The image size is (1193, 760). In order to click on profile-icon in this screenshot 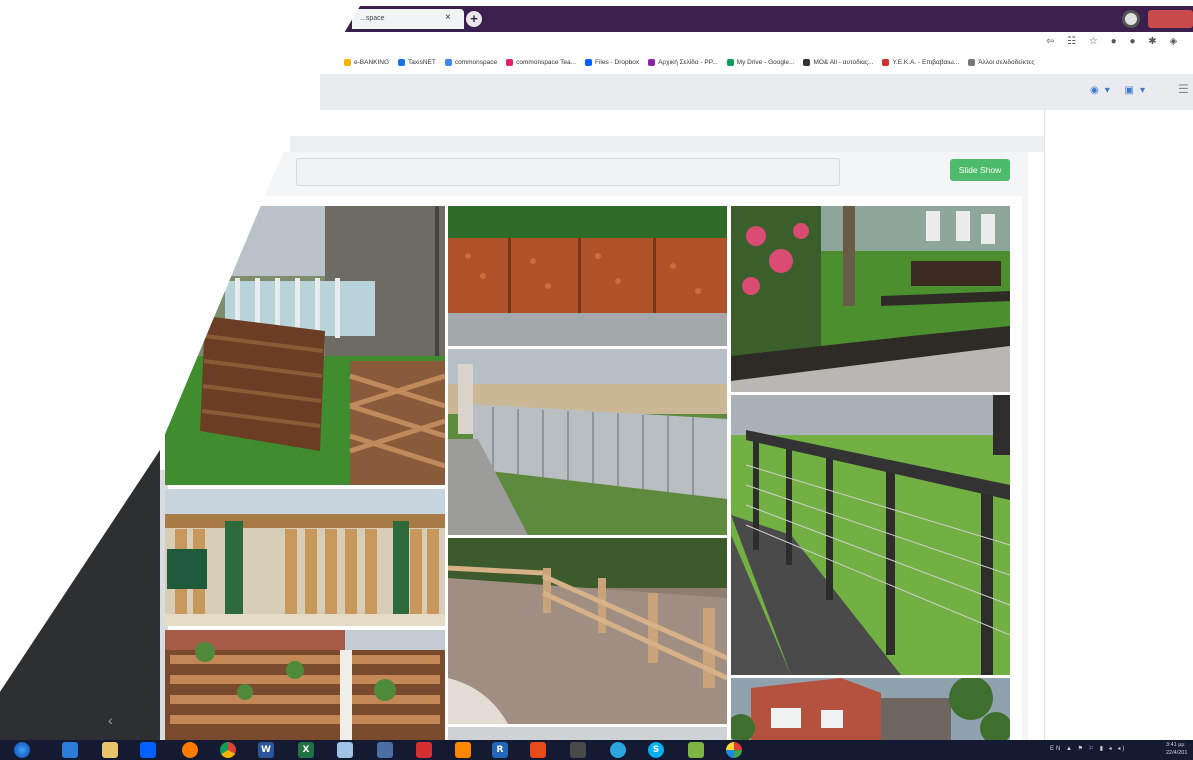, I will do `click(1131, 19)`.